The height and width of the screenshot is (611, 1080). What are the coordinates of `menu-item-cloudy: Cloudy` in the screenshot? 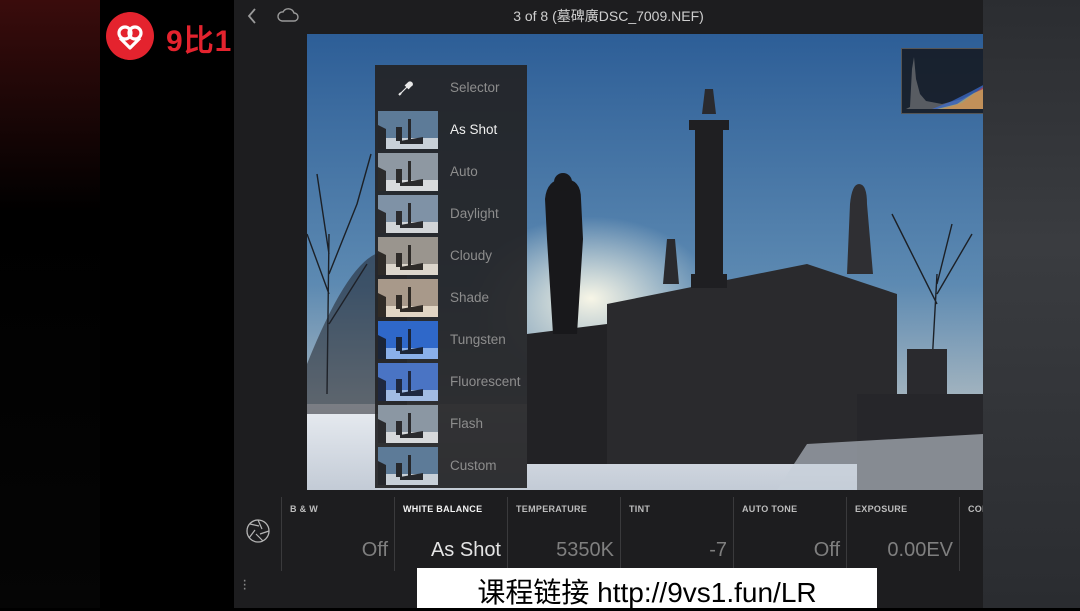 It's located at (451, 256).